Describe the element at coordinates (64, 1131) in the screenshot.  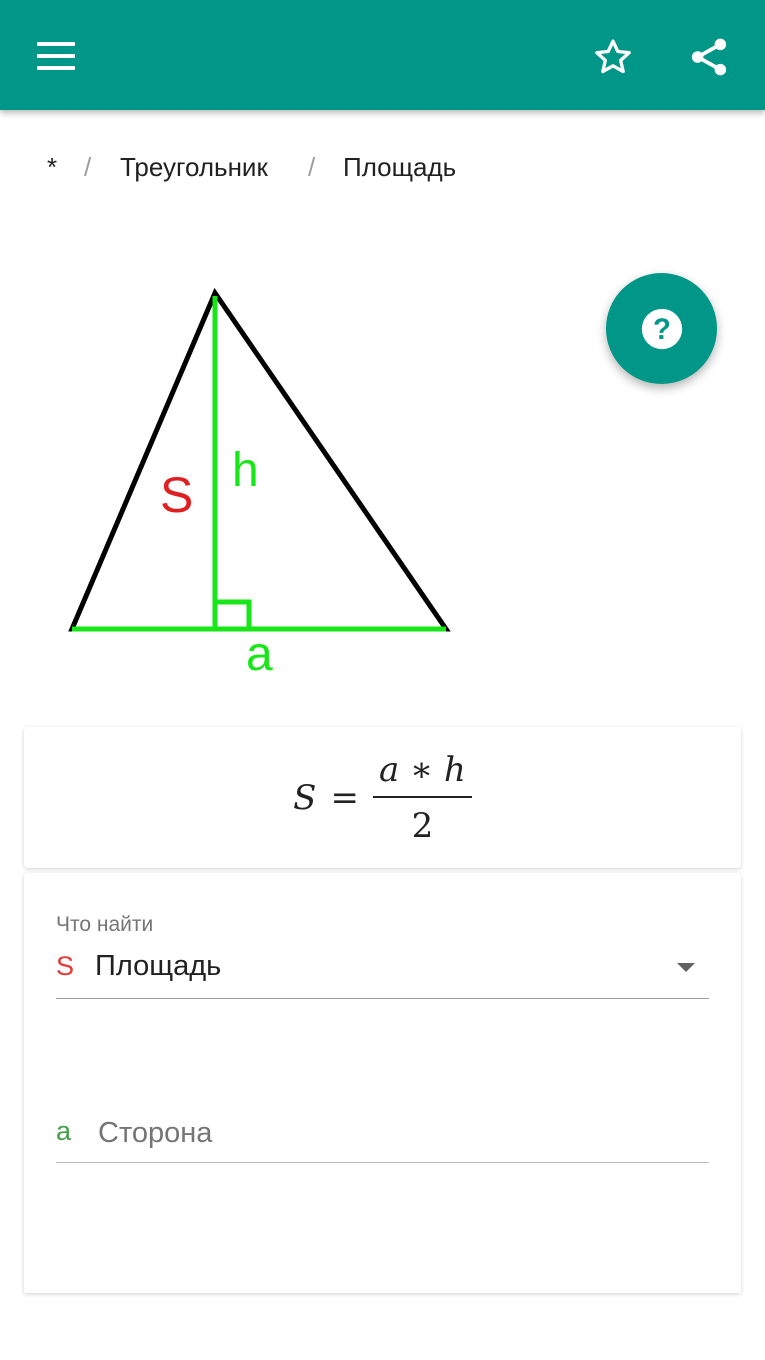
I see `side-symbol: a` at that location.